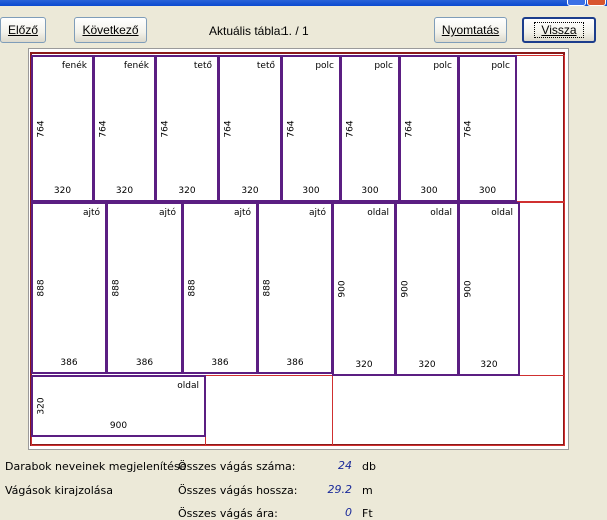 Image resolution: width=607 pixels, height=520 pixels. Describe the element at coordinates (576, 3) in the screenshot. I see `maximize-icon` at that location.